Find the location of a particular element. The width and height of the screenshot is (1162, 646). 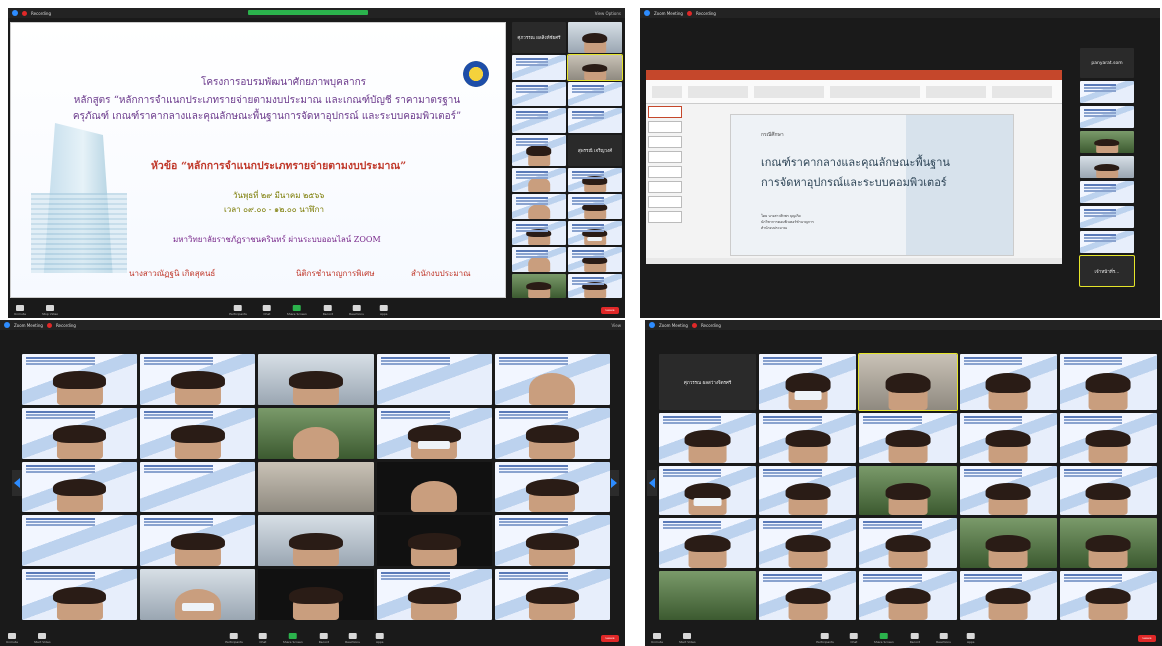

next-page-button is located at coordinates (614, 483).